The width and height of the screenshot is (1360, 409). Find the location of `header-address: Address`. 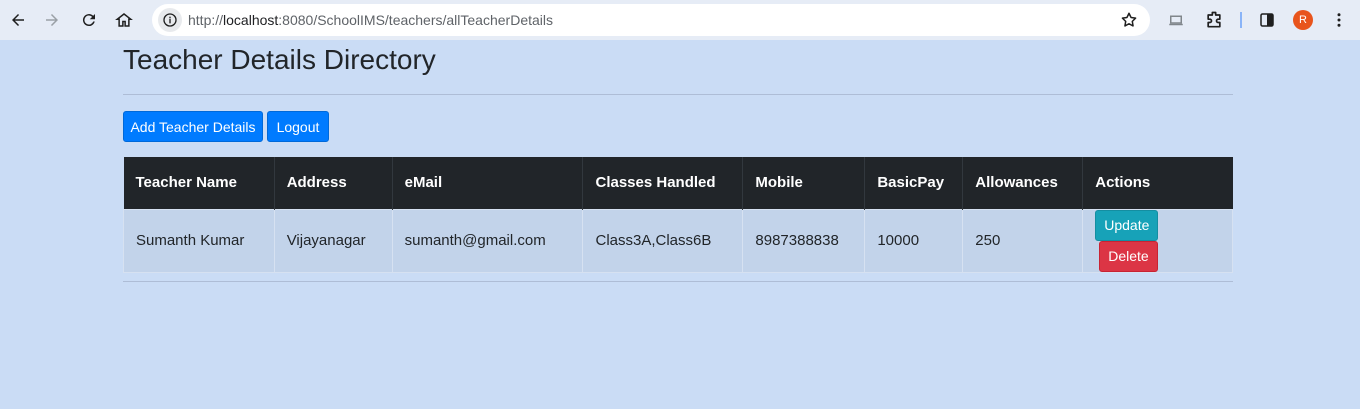

header-address: Address is located at coordinates (333, 183).